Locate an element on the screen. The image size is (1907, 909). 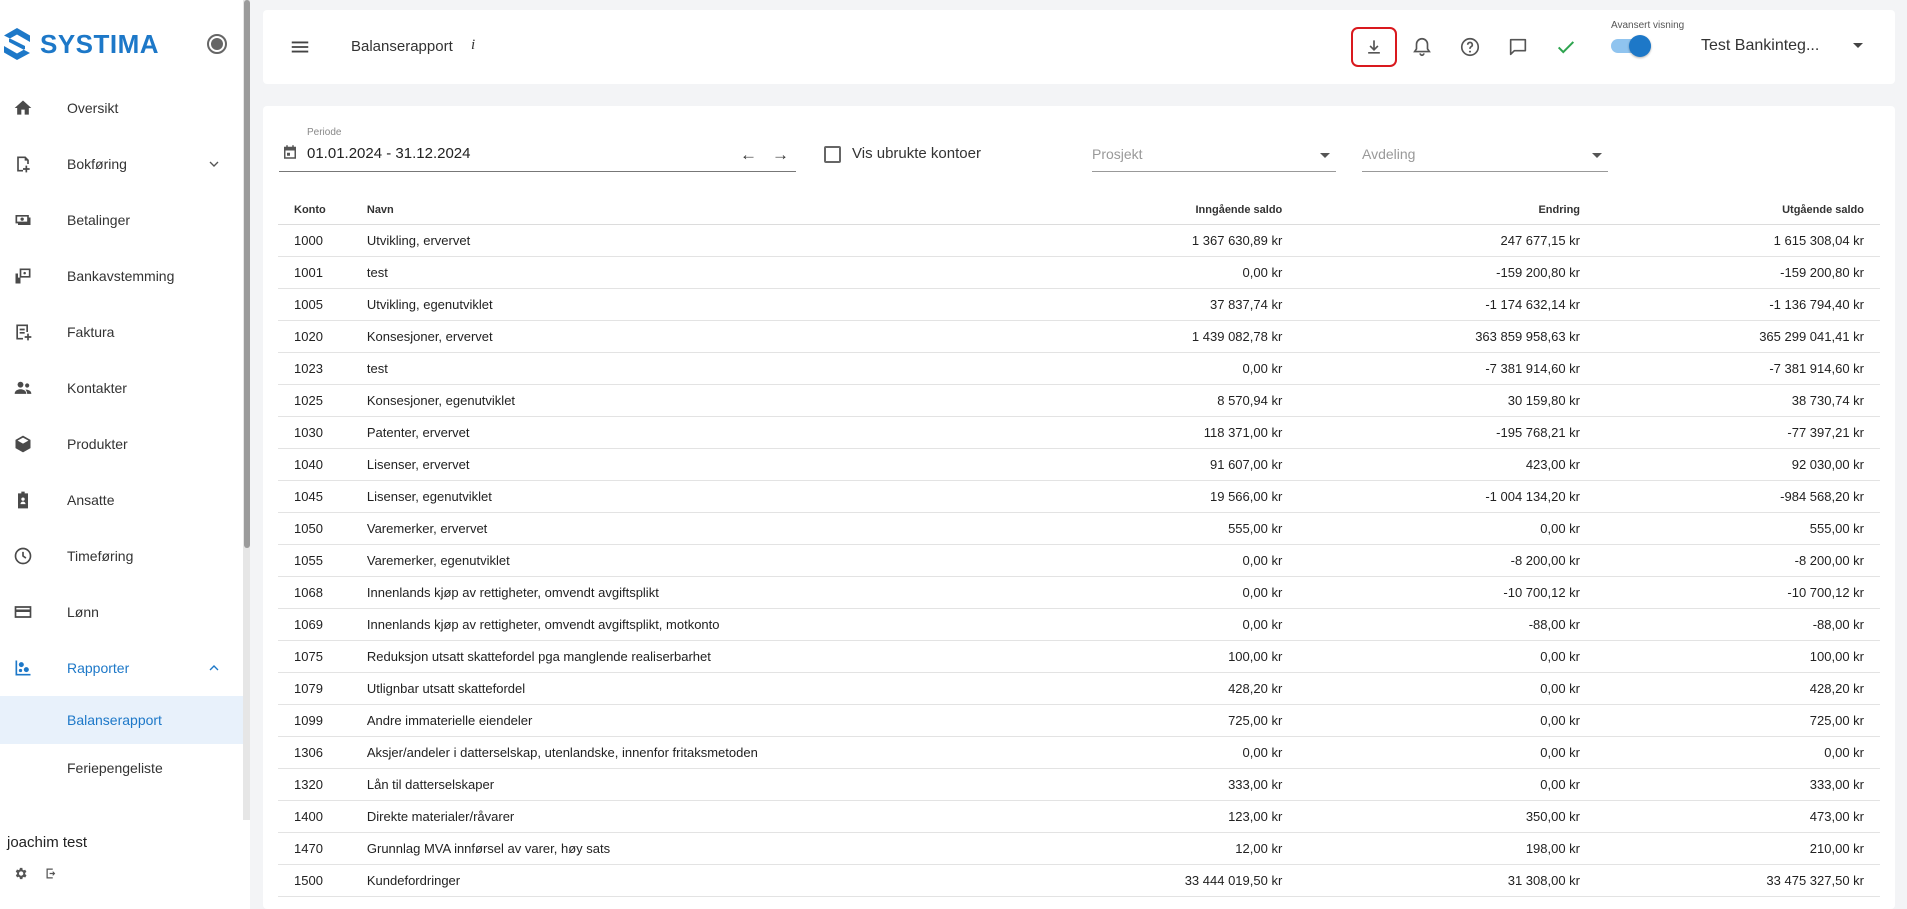
column-header-inngaende-saldo: Inngående saldo is located at coordinates (1098, 210).